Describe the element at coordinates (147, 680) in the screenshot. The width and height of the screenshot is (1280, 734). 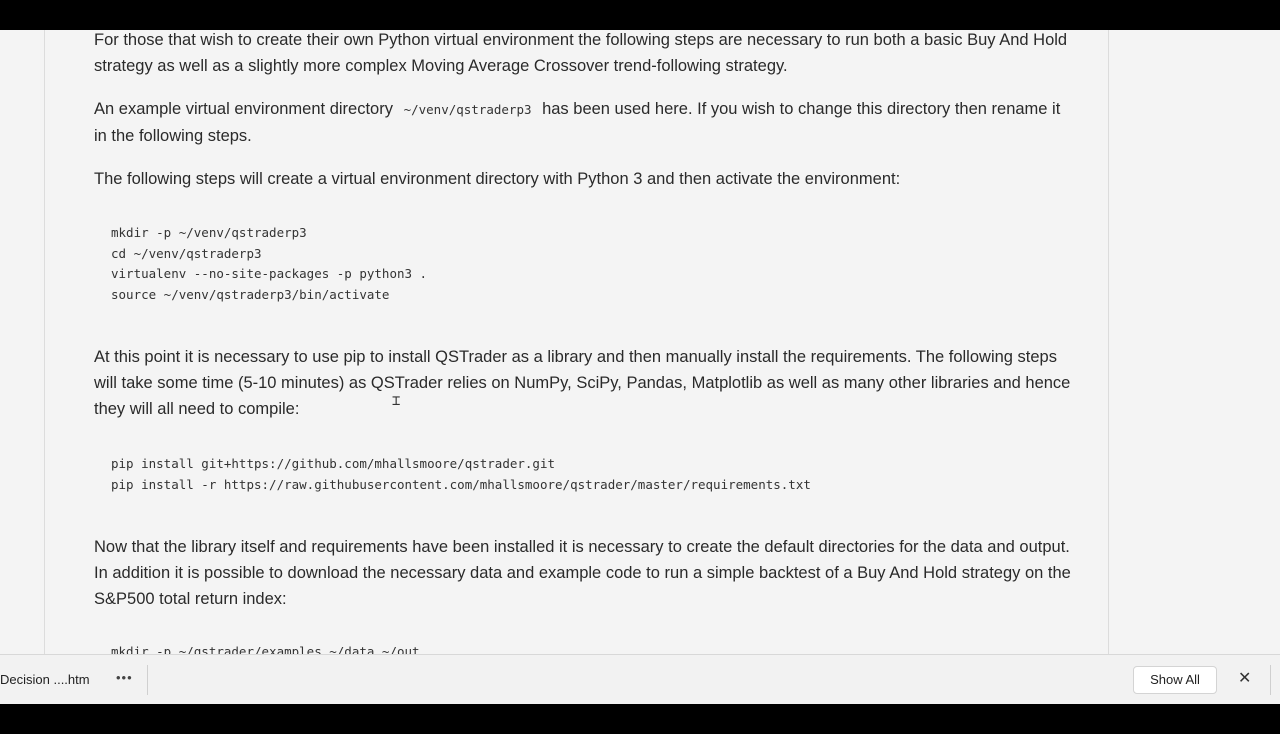
I see `download-item-divider` at that location.